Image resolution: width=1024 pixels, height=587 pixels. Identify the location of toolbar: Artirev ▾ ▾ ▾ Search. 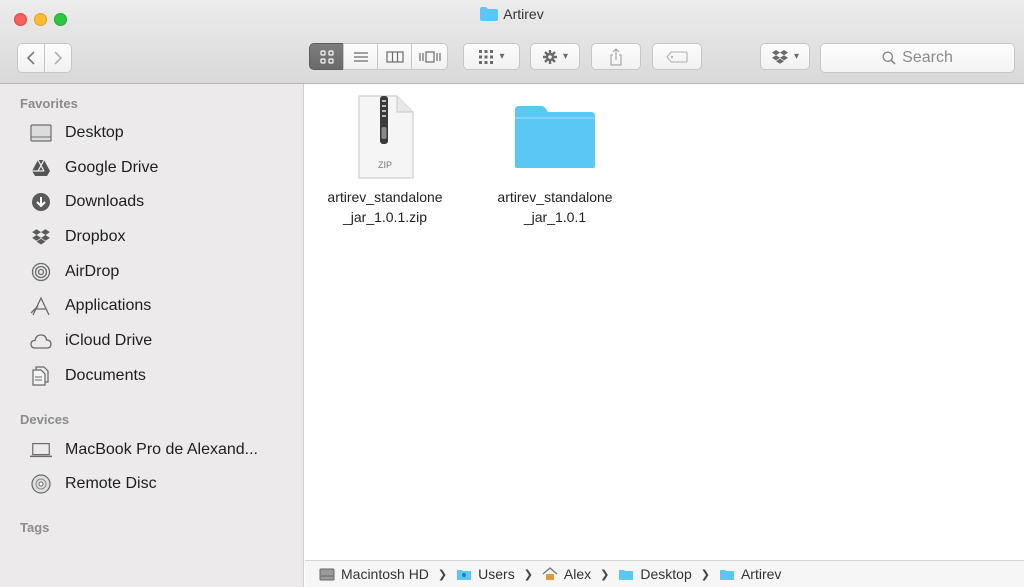
(512, 42).